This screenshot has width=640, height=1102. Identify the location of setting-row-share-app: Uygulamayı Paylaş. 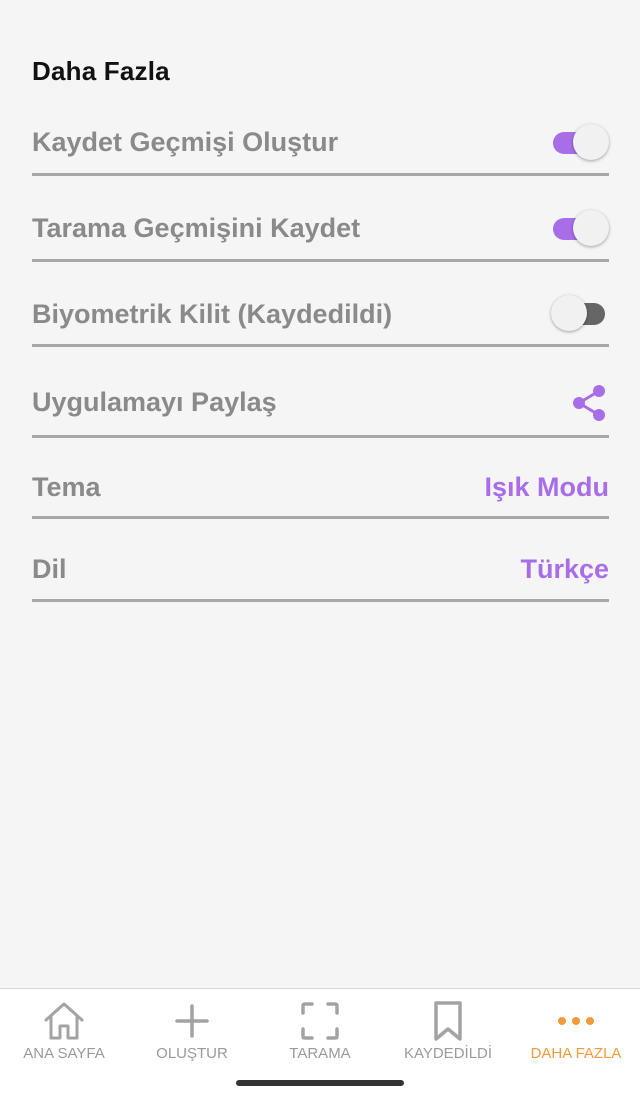
(320, 404).